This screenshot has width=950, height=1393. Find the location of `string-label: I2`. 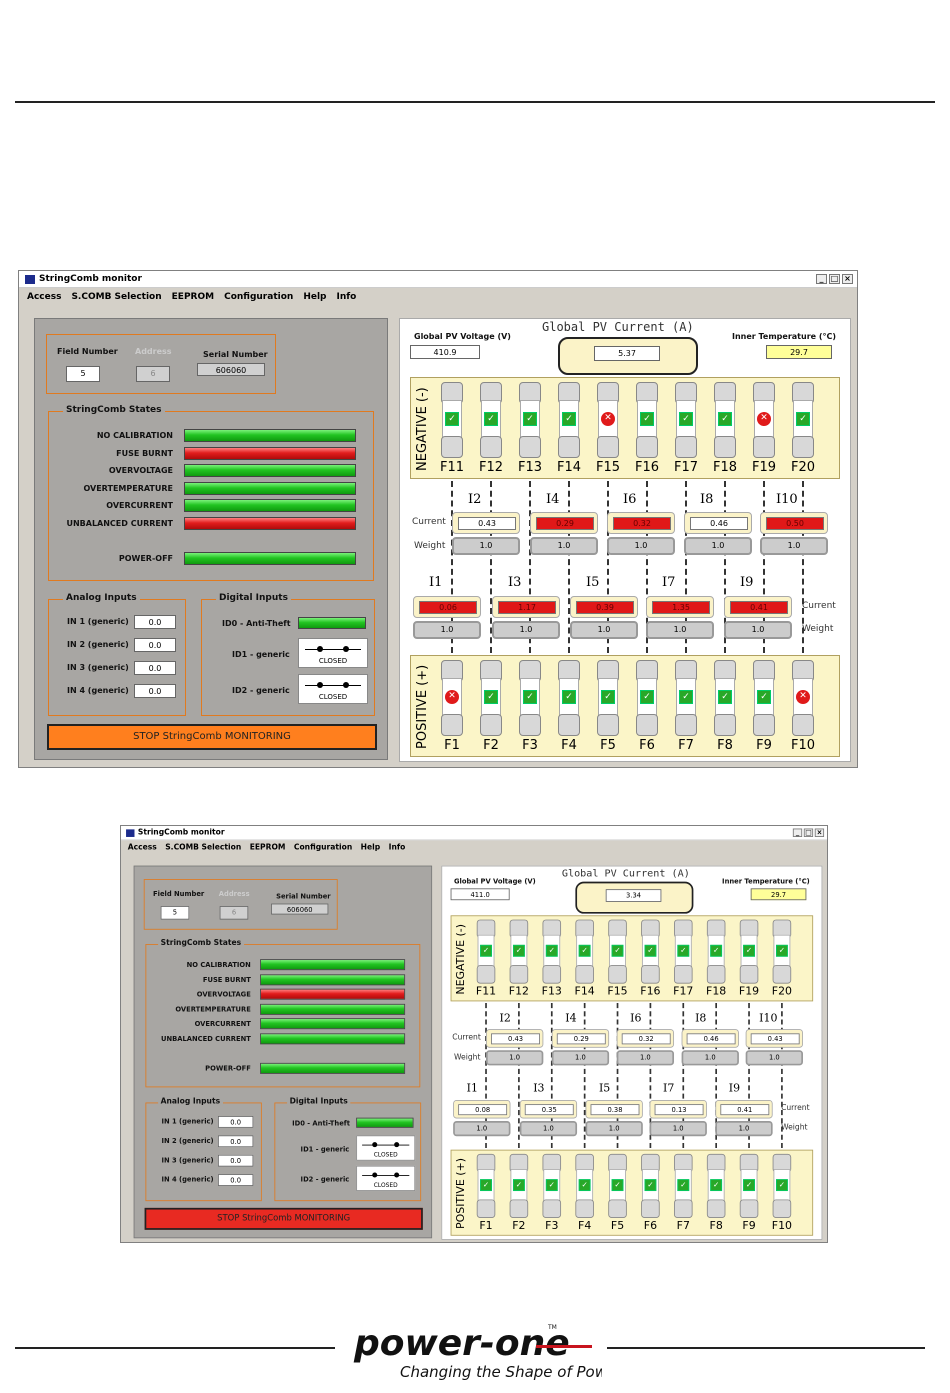

string-label: I2 is located at coordinates (475, 499).